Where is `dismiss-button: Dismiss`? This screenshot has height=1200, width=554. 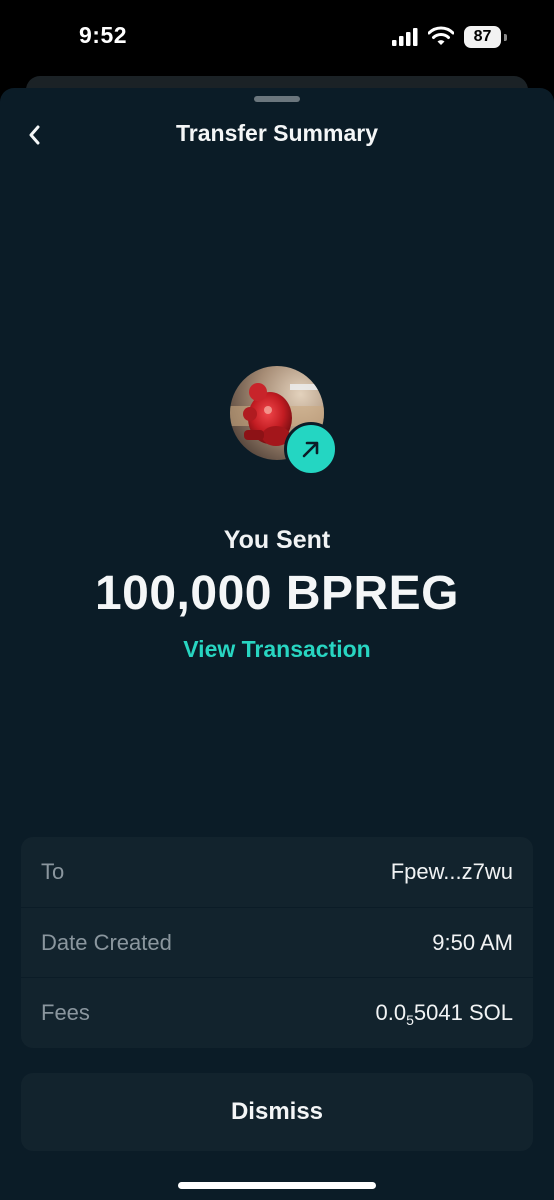 dismiss-button: Dismiss is located at coordinates (277, 1112).